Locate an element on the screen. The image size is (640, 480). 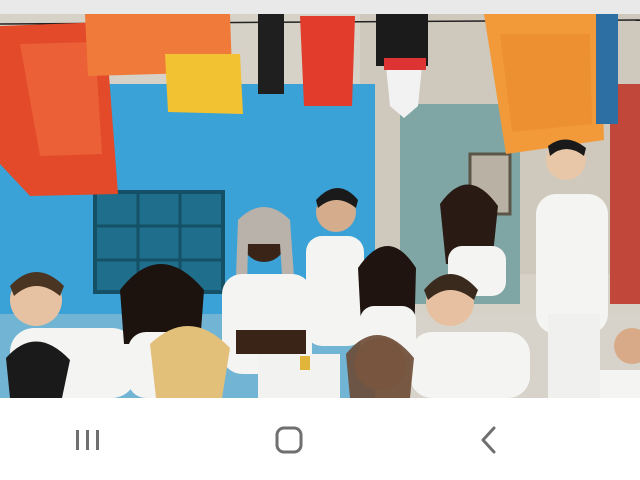
home-button is located at coordinates (289, 440).